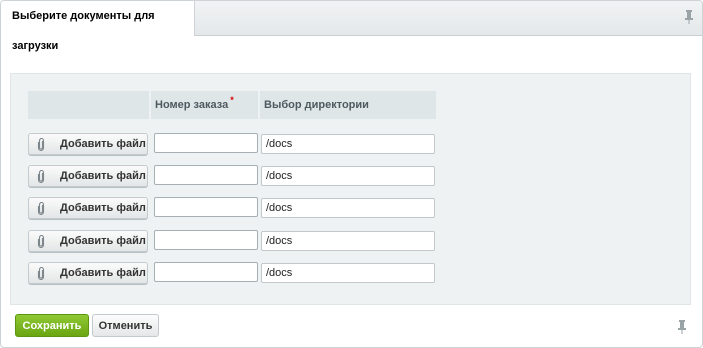 The image size is (703, 348). What do you see at coordinates (125, 325) in the screenshot?
I see `cancel-button: Отменить` at bounding box center [125, 325].